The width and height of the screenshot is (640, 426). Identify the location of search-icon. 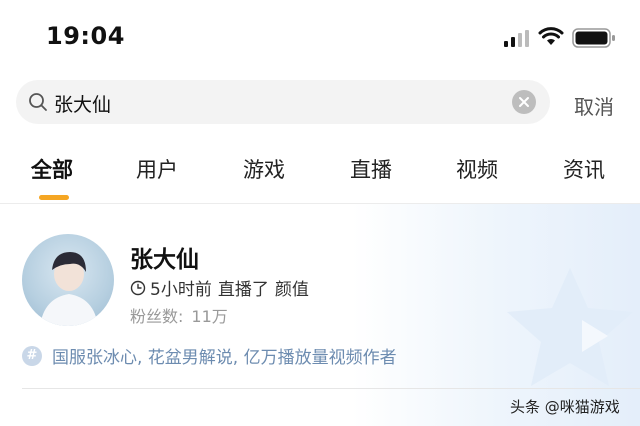
(38, 102).